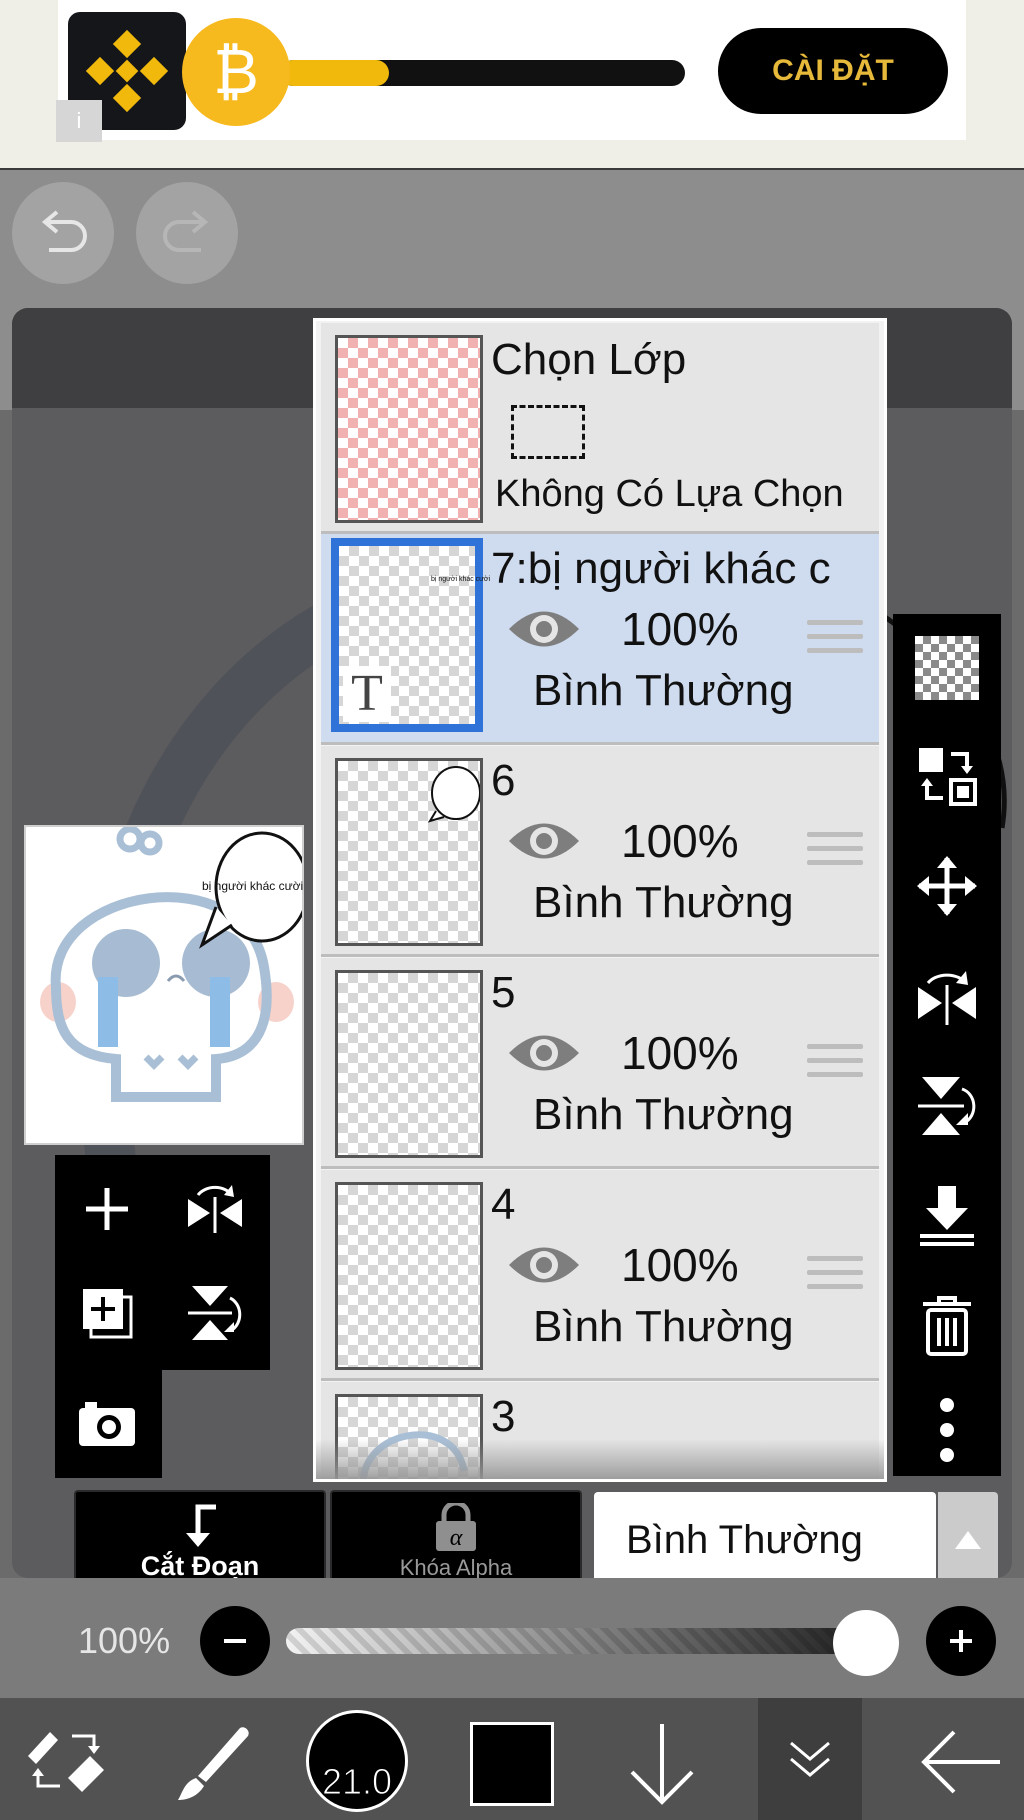  What do you see at coordinates (213, 1763) in the screenshot?
I see `brush-icon` at bounding box center [213, 1763].